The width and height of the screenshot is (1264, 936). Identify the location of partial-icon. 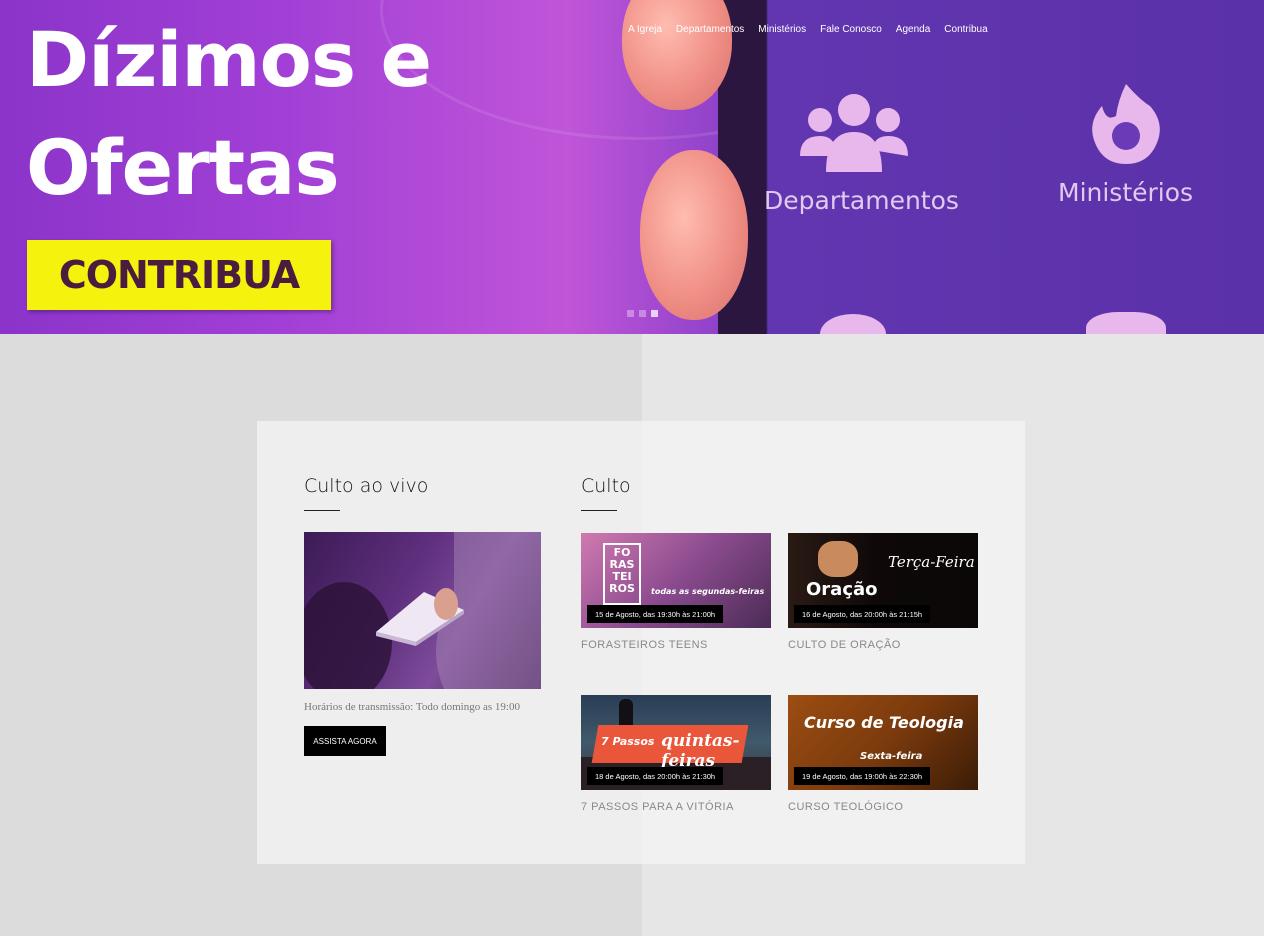
(1126, 323).